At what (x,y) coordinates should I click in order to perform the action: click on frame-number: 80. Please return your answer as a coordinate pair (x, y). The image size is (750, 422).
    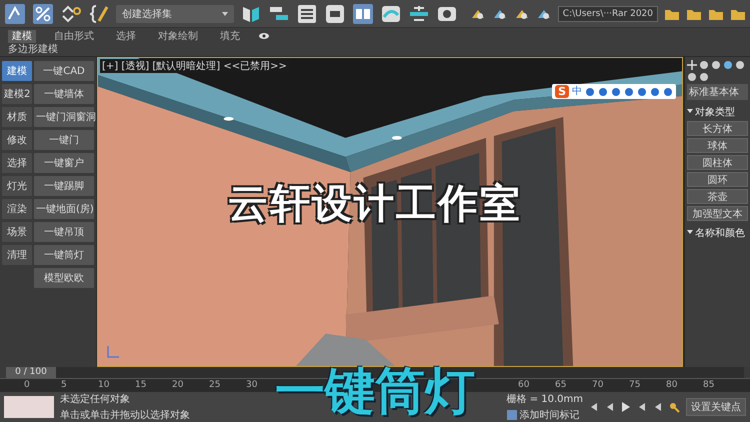
    Looking at the image, I should click on (672, 385).